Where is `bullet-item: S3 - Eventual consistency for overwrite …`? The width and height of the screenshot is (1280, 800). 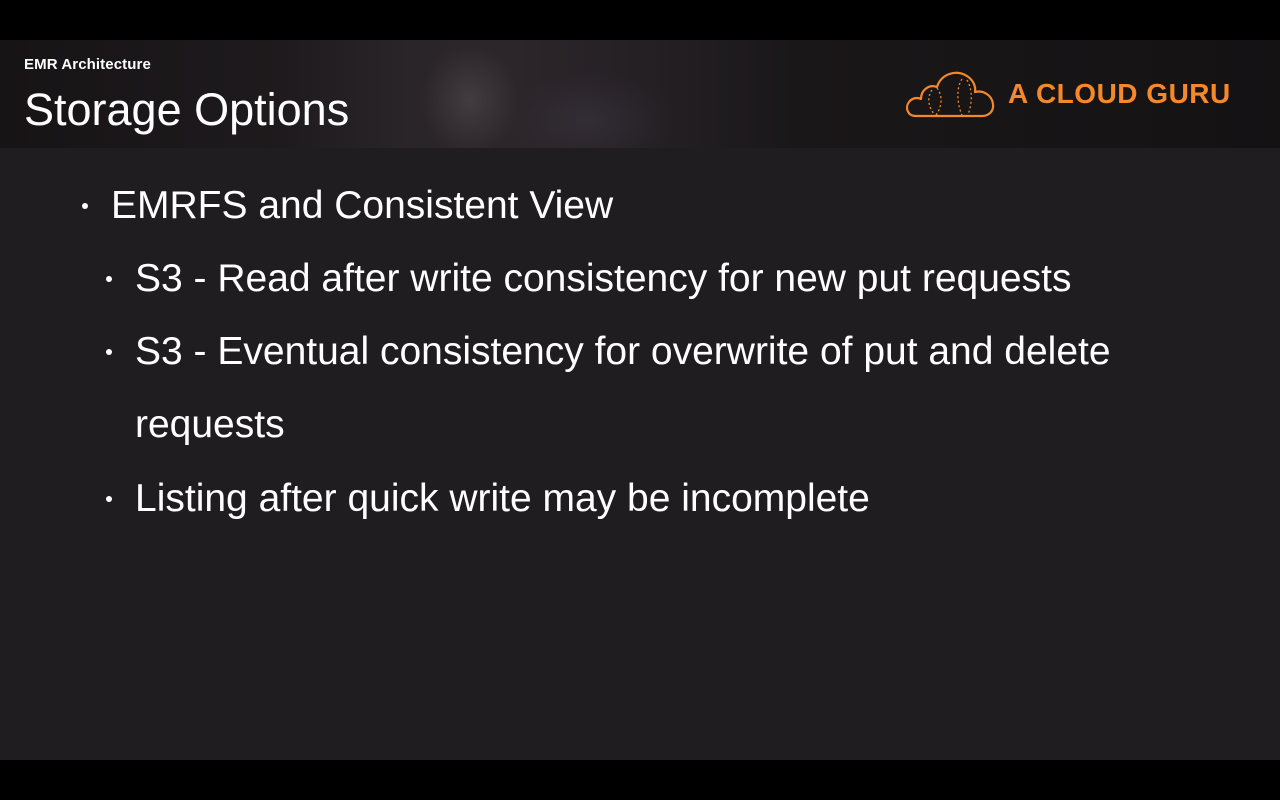
bullet-item: S3 - Eventual consistency for overwrite … is located at coordinates (623, 351).